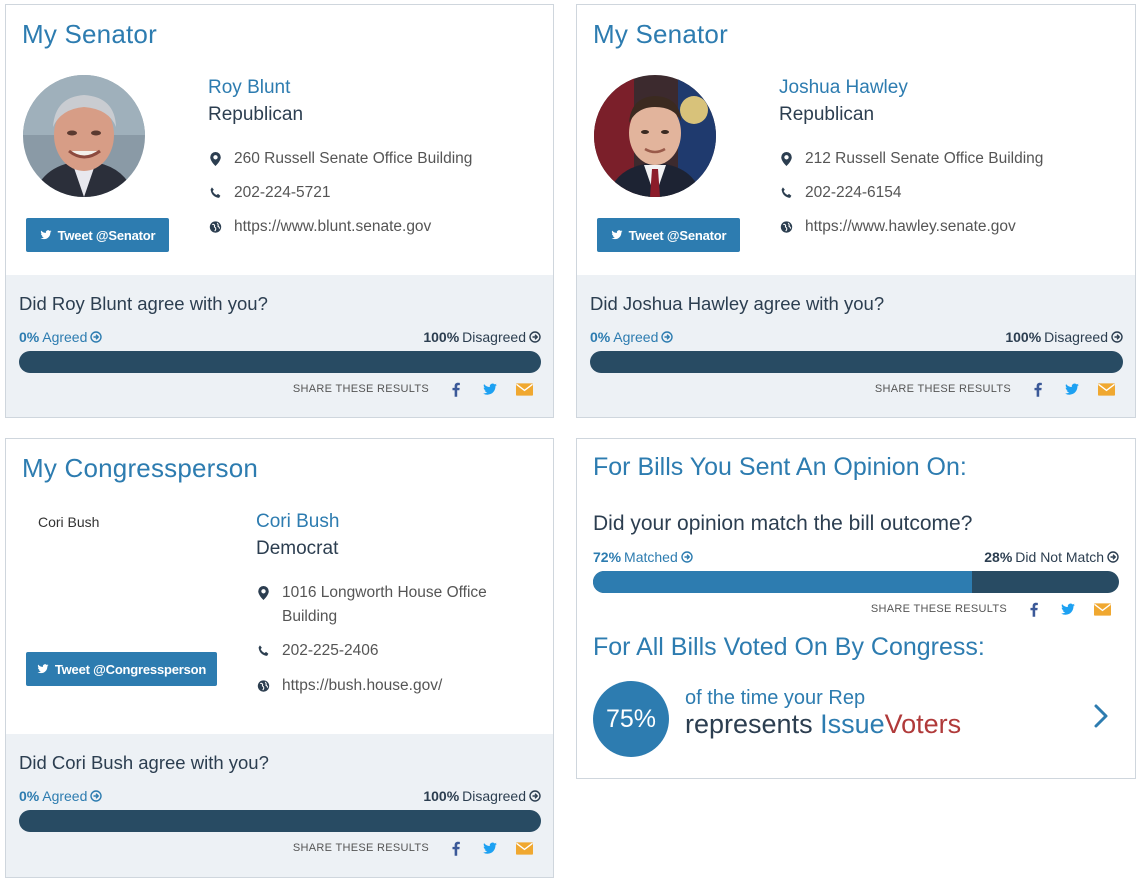  What do you see at coordinates (282, 192) in the screenshot?
I see `phone-text: 202-224-5721` at bounding box center [282, 192].